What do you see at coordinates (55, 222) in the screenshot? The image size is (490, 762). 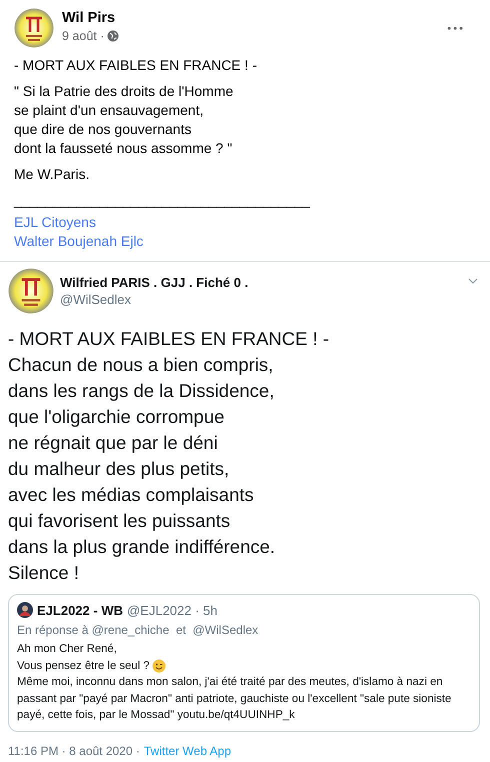 I see `tag-link: EJL Citoyens` at bounding box center [55, 222].